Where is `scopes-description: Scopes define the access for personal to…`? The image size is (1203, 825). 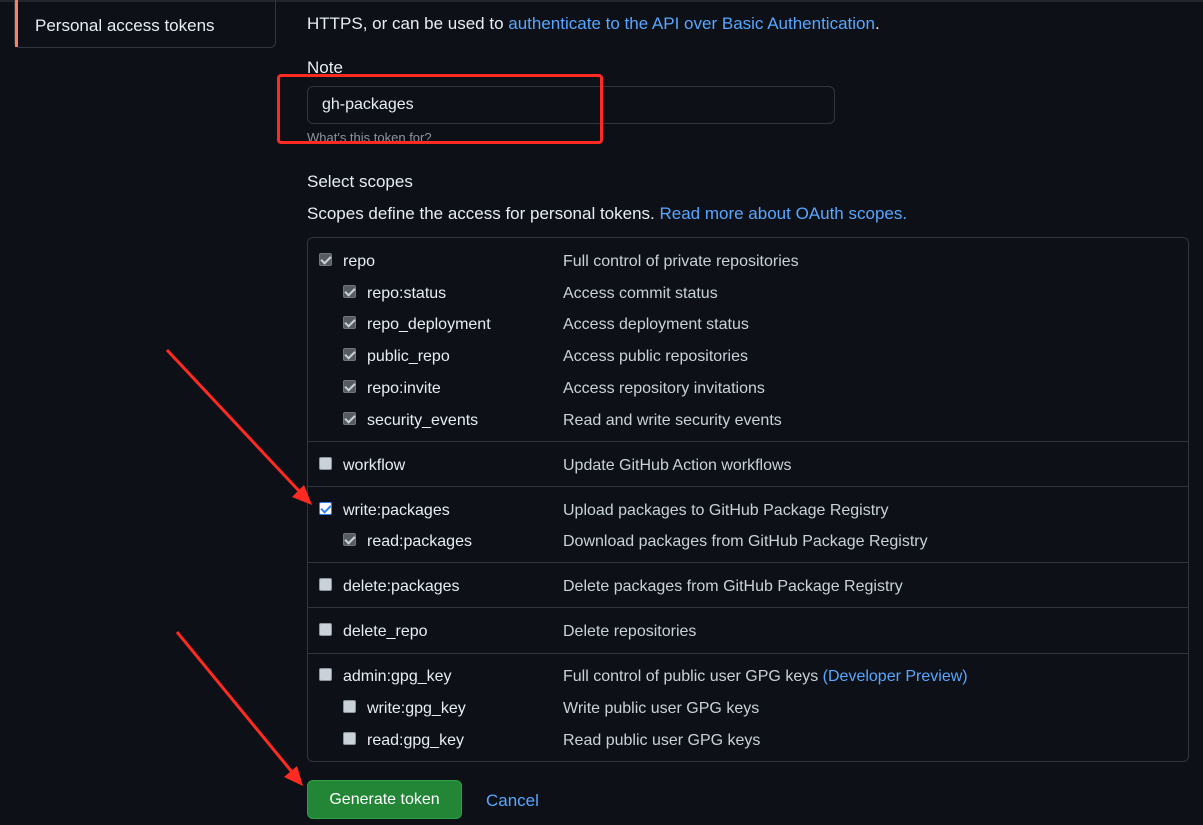
scopes-description: Scopes define the access for personal to… is located at coordinates (607, 214).